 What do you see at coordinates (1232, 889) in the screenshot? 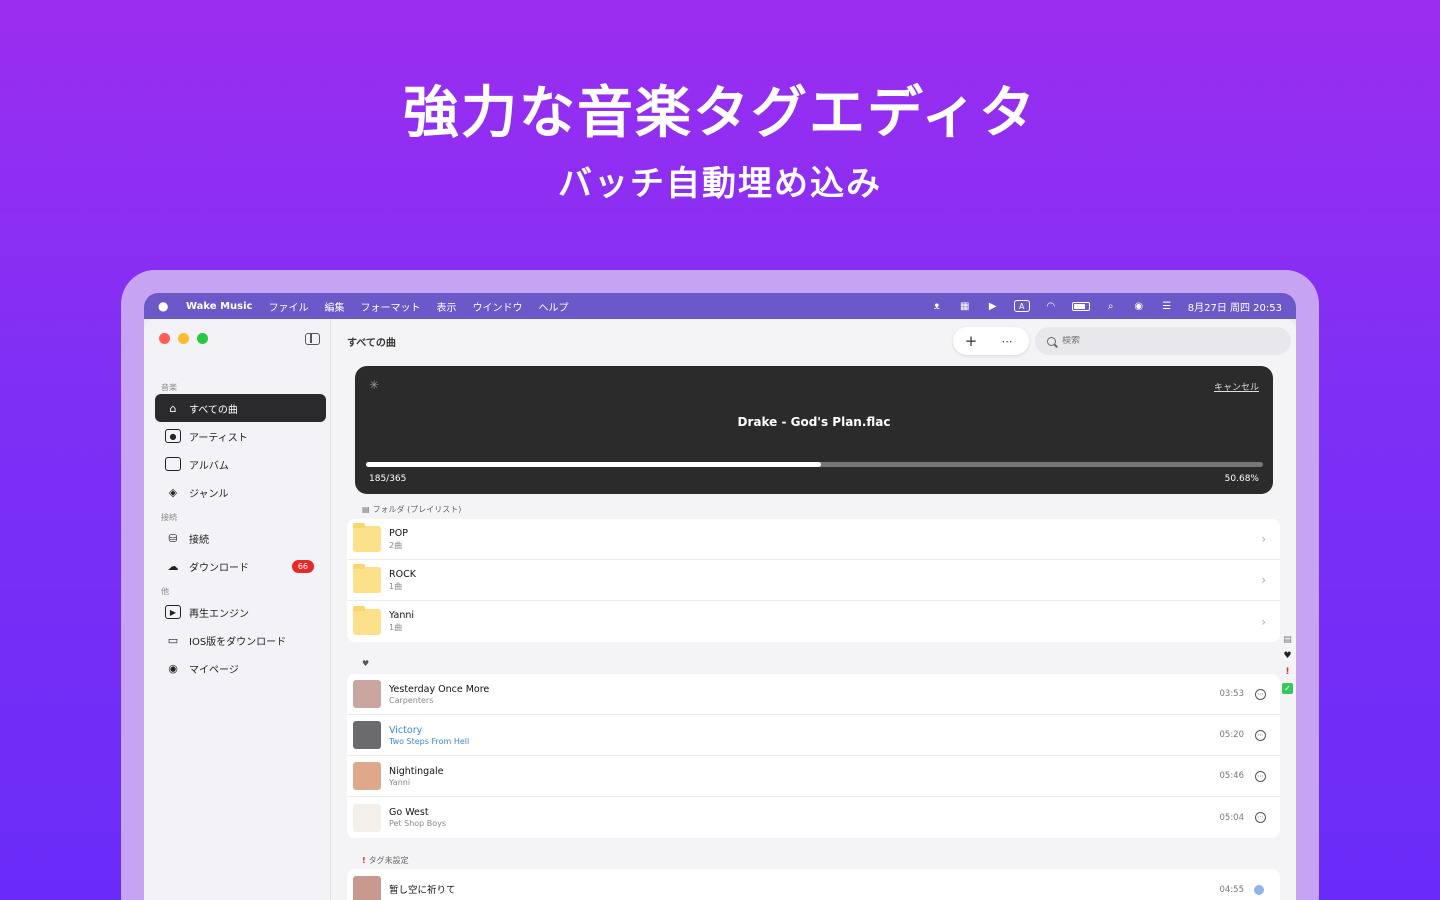
I see `song-duration: 04:55` at bounding box center [1232, 889].